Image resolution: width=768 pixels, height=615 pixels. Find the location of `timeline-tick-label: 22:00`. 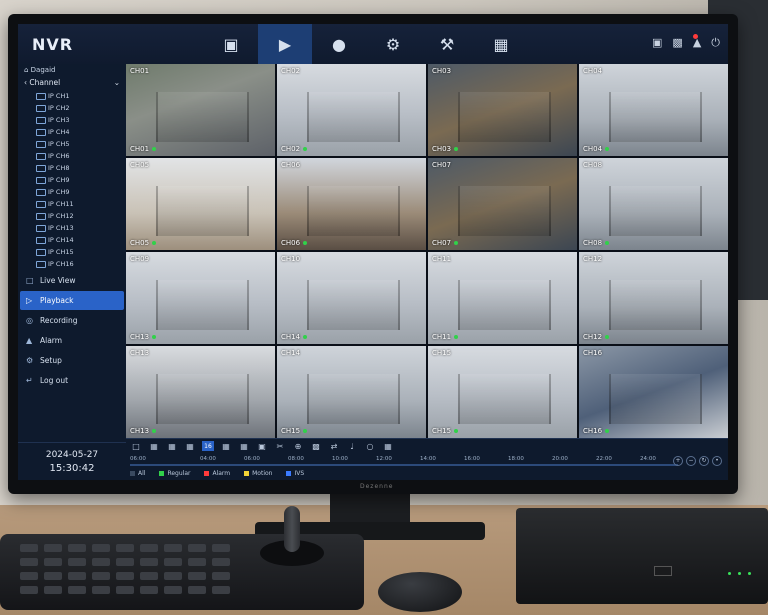

timeline-tick-label: 22:00 is located at coordinates (604, 459).